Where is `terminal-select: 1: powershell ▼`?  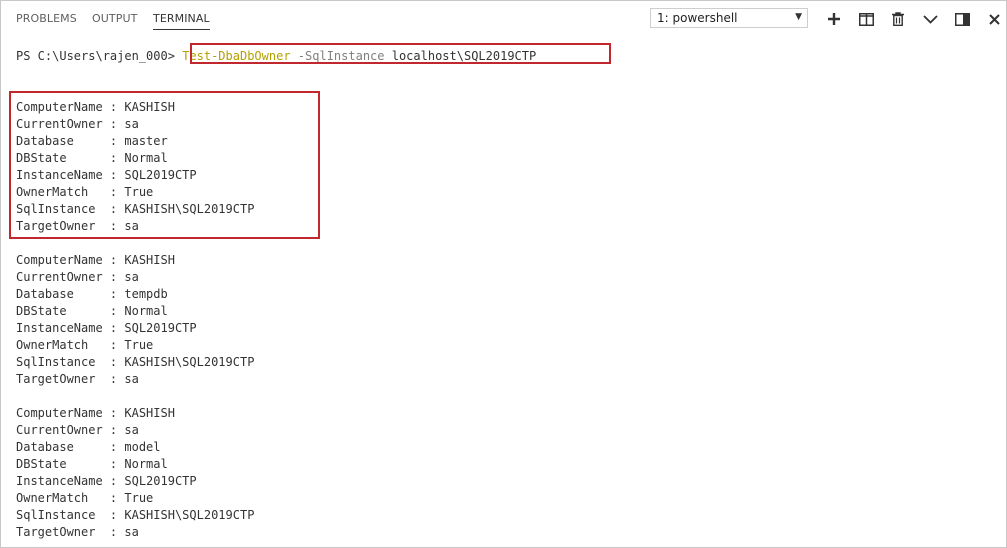 terminal-select: 1: powershell ▼ is located at coordinates (729, 18).